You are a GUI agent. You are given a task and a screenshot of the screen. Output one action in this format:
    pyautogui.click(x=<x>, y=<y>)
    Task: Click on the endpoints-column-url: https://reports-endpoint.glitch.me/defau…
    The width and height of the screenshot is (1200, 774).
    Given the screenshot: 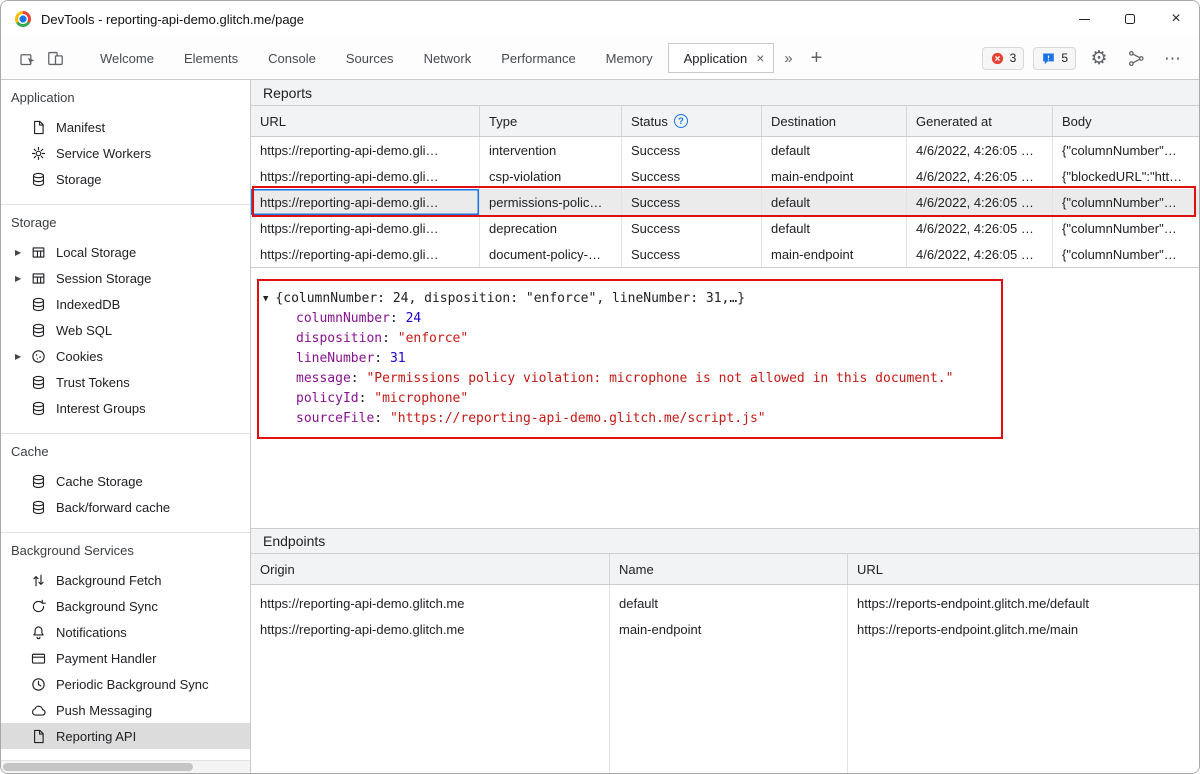 What is the action you would take?
    pyautogui.click(x=1023, y=679)
    